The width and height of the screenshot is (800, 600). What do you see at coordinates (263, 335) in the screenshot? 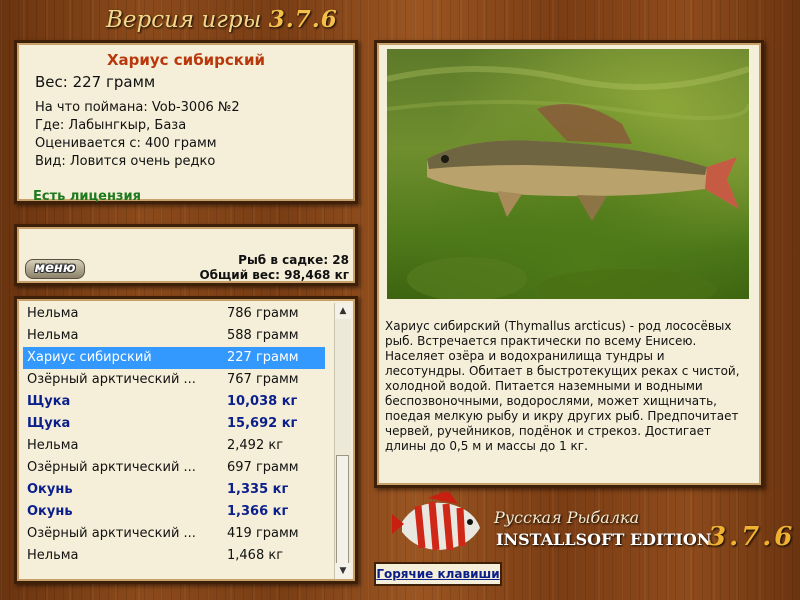
I see `list-item-weight: 588 грамм` at bounding box center [263, 335].